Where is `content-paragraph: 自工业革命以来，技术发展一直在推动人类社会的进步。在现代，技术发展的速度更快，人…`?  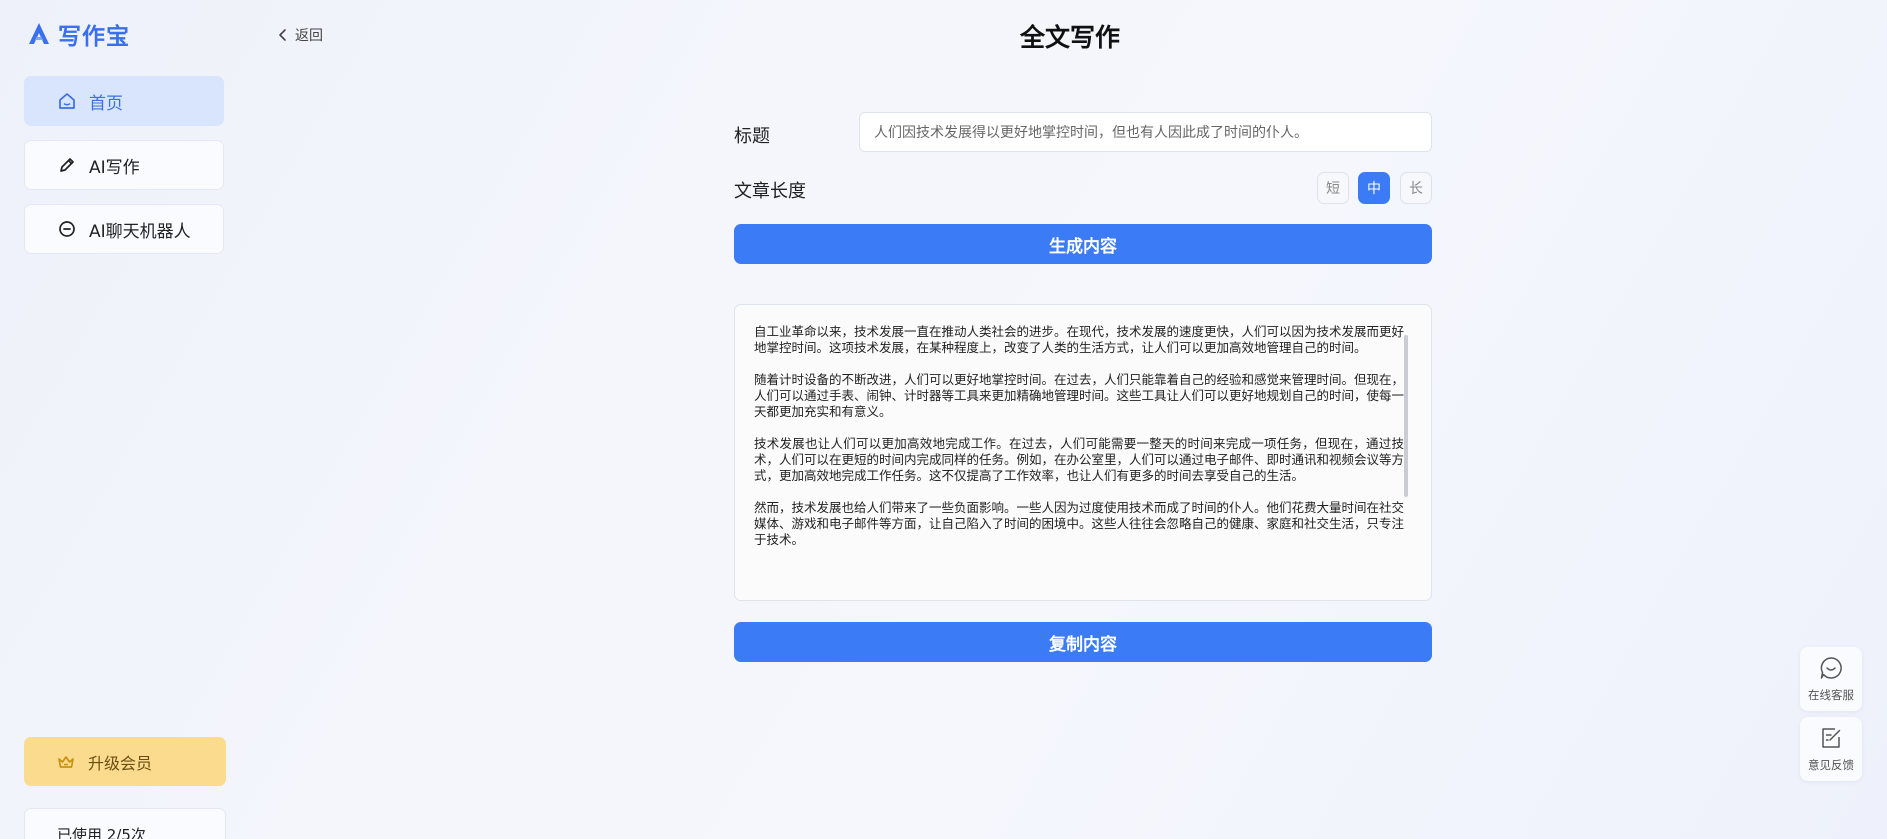
content-paragraph: 自工业革命以来，技术发展一直在推动人类社会的进步。在现代，技术发展的速度更快，人… is located at coordinates (1079, 339).